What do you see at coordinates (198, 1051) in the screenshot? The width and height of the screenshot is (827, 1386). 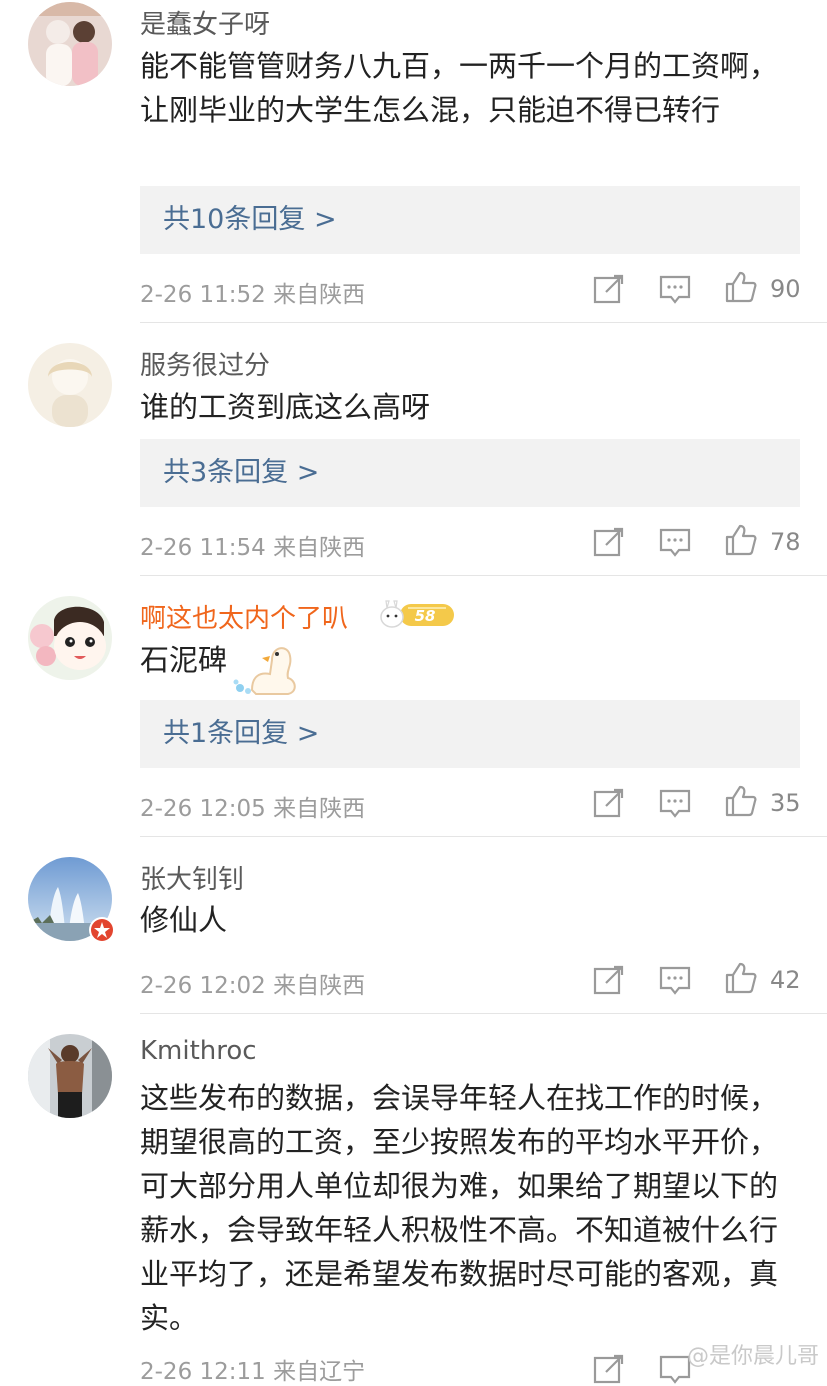 I see `username: Kmithroc` at bounding box center [198, 1051].